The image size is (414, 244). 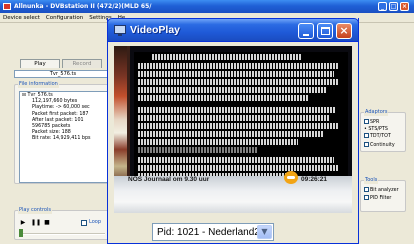 What do you see at coordinates (169, 179) in the screenshot?
I see `program-caption: NOS Journaal om 9.30 uur` at bounding box center [169, 179].